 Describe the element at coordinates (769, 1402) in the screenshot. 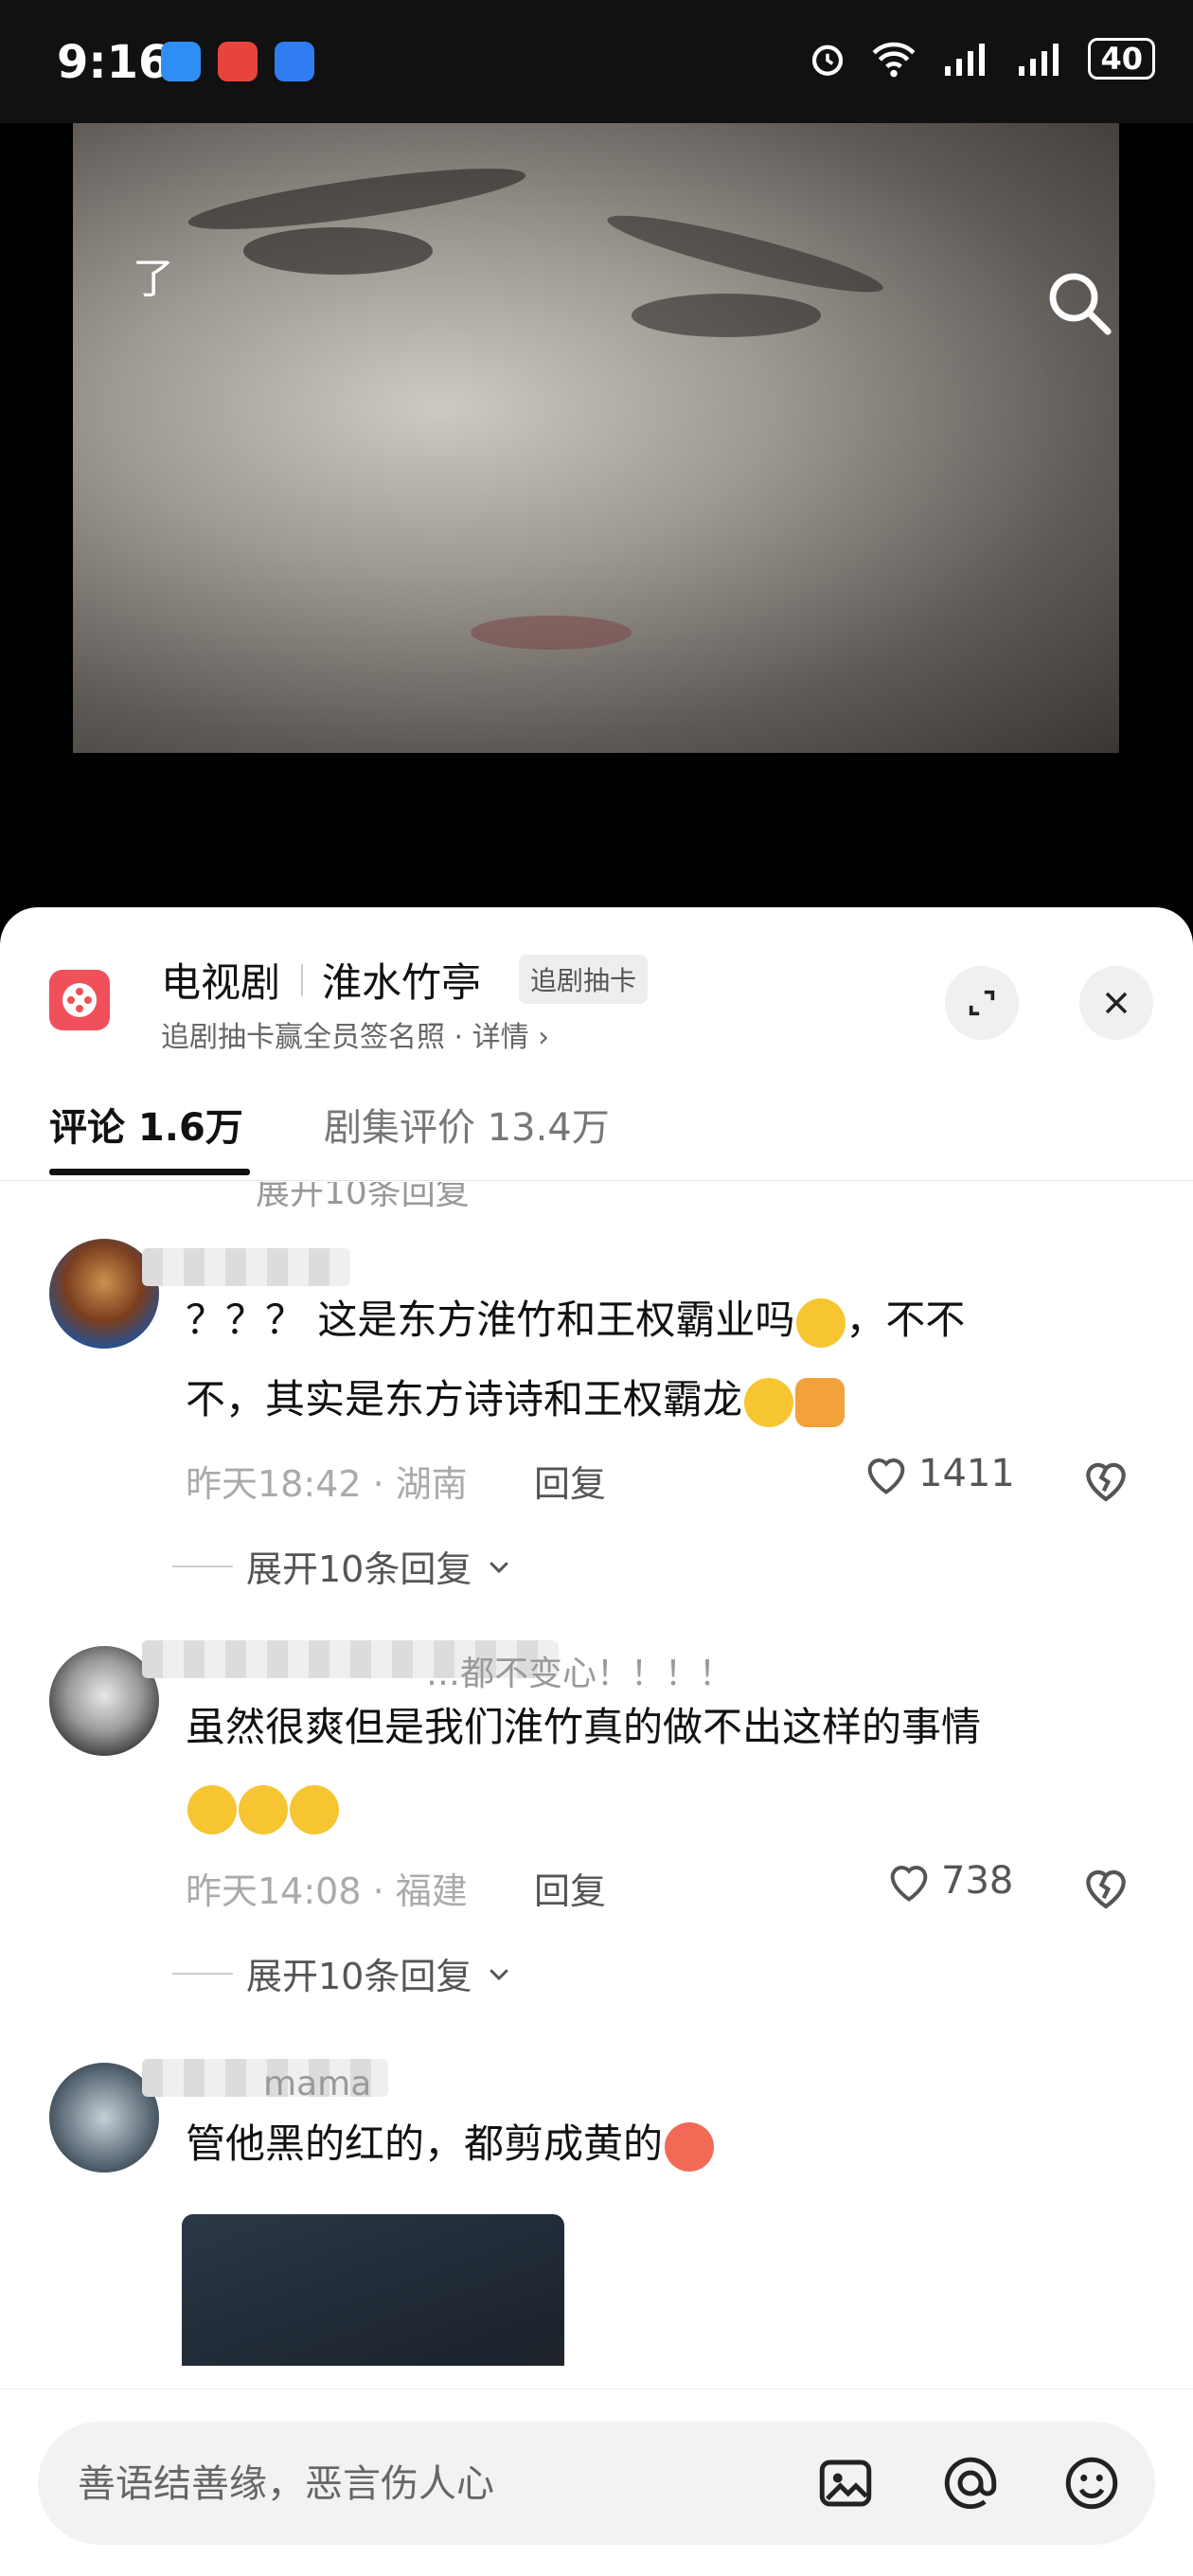

I see `emoji-laugh-cry-icon` at that location.